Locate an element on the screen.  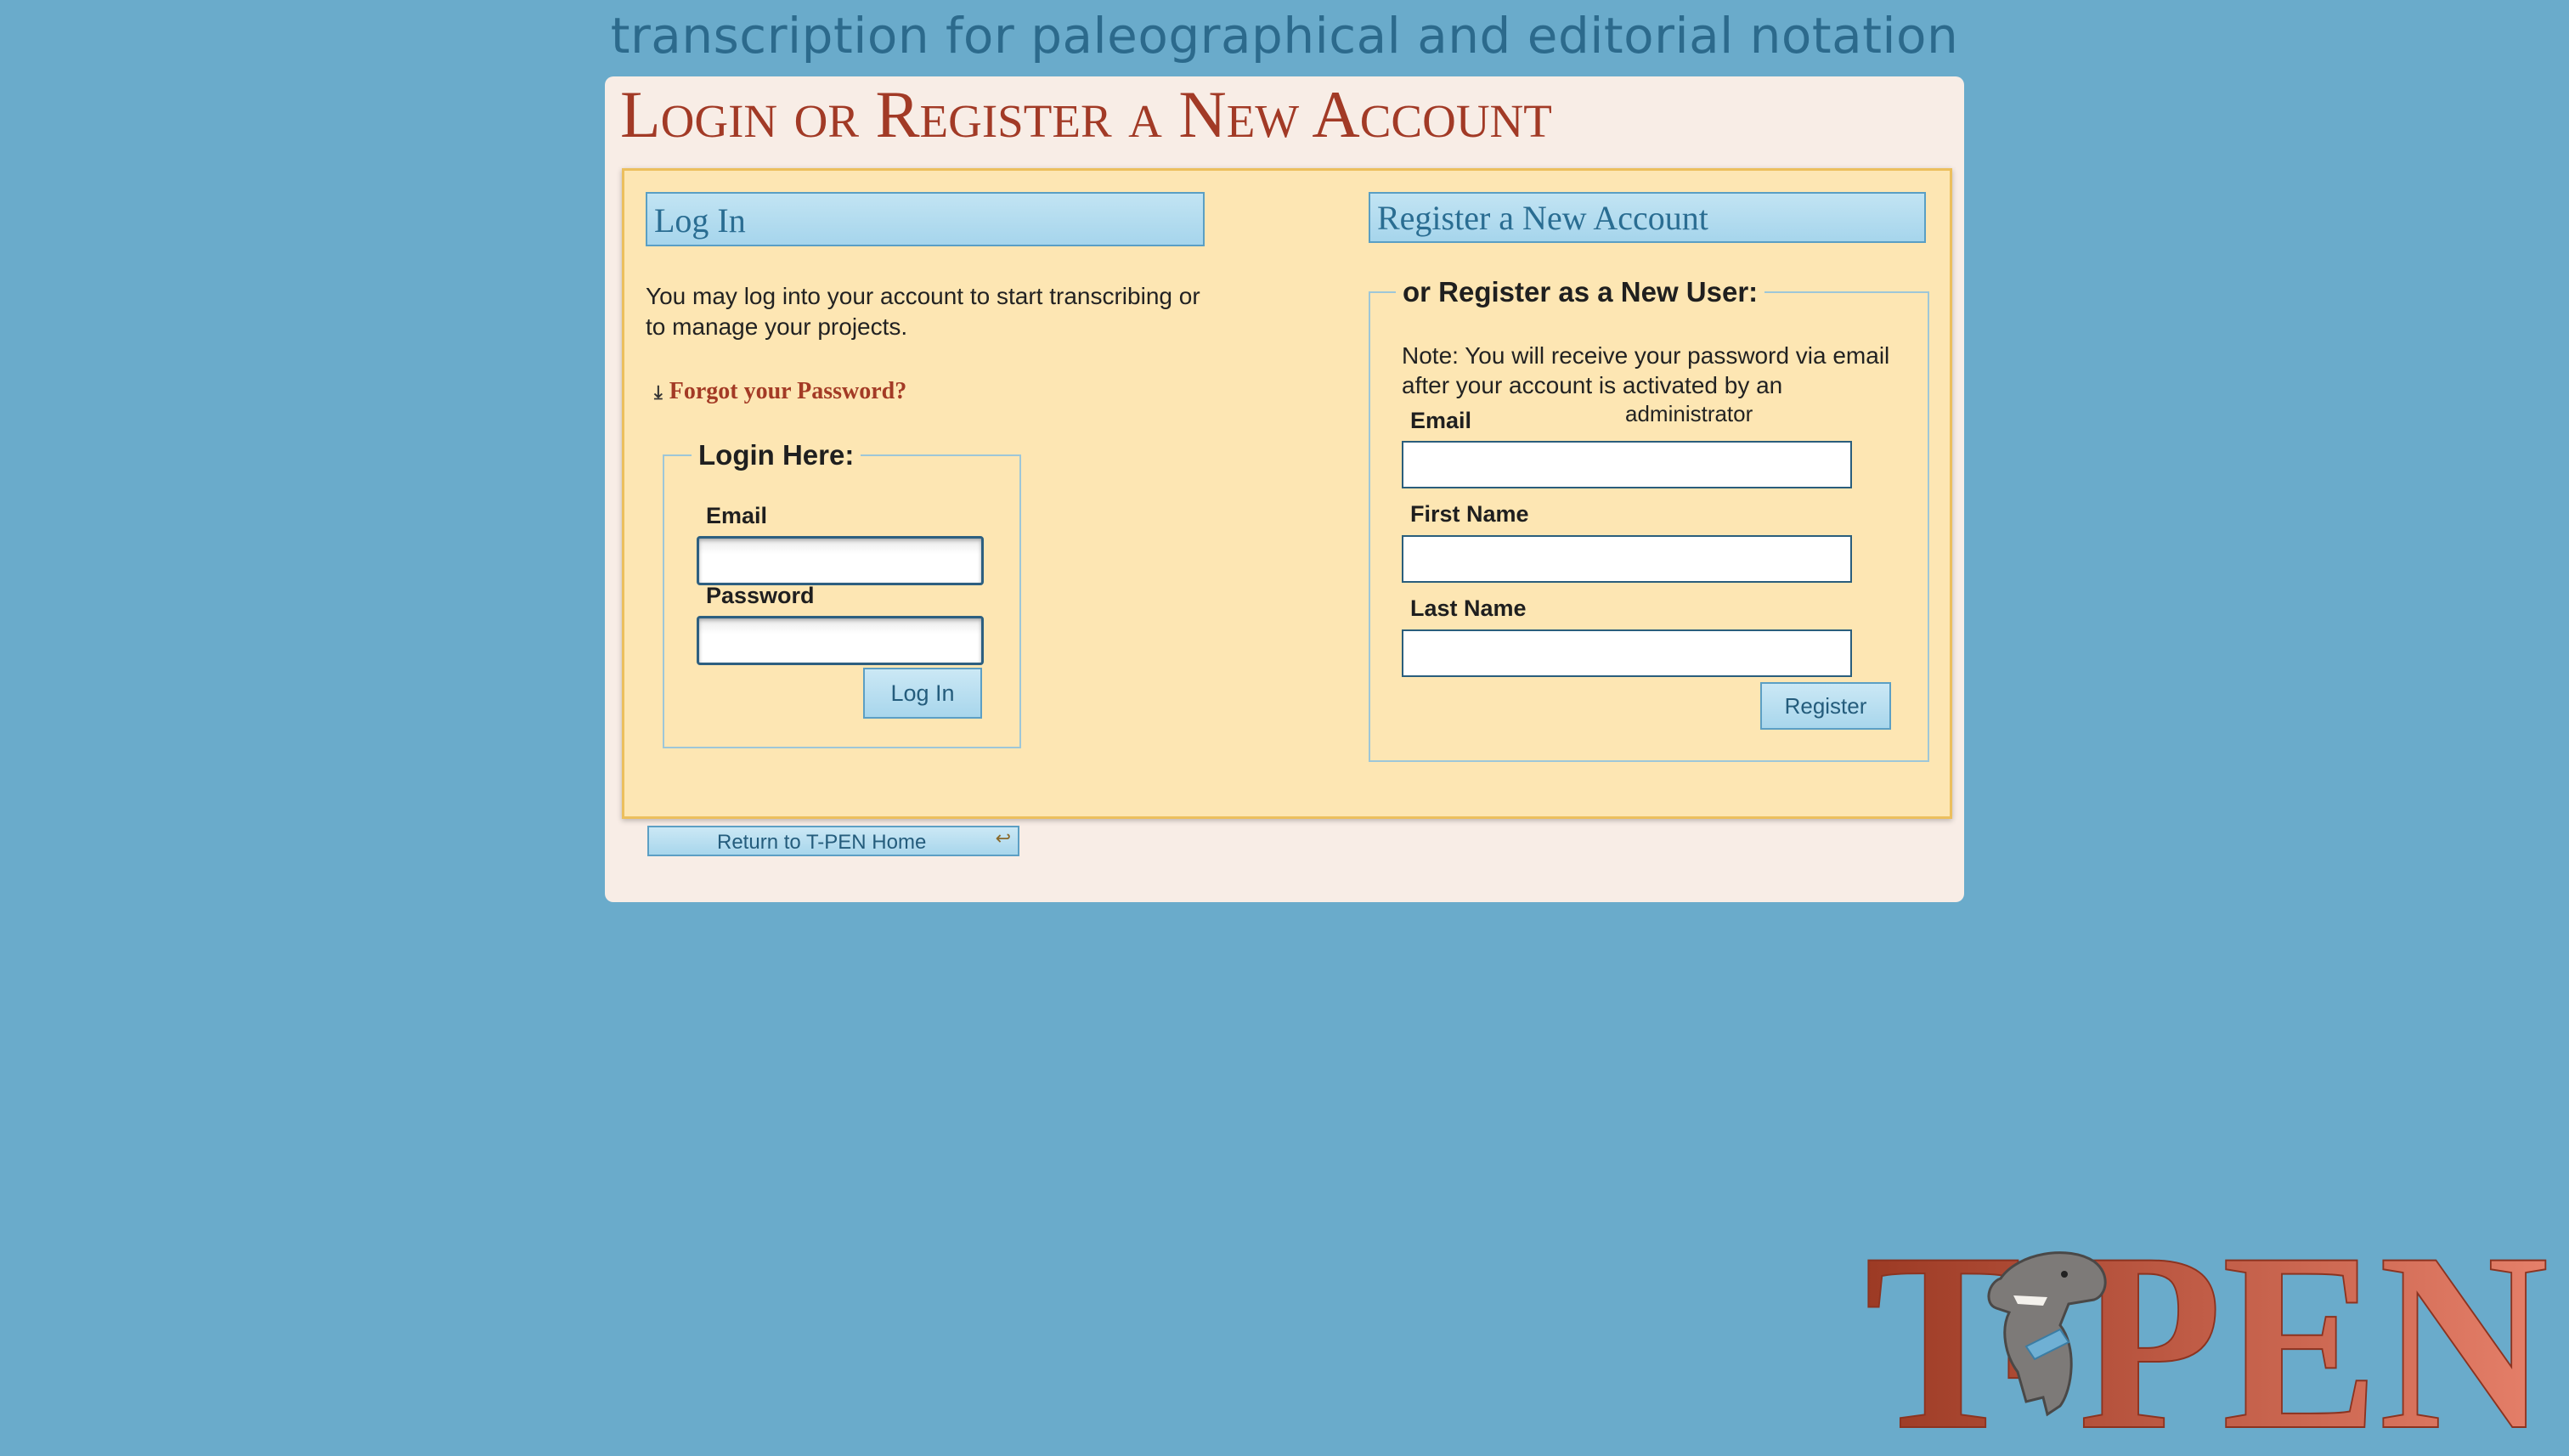
register-legend: or Register as a New User: is located at coordinates (1581, 292).